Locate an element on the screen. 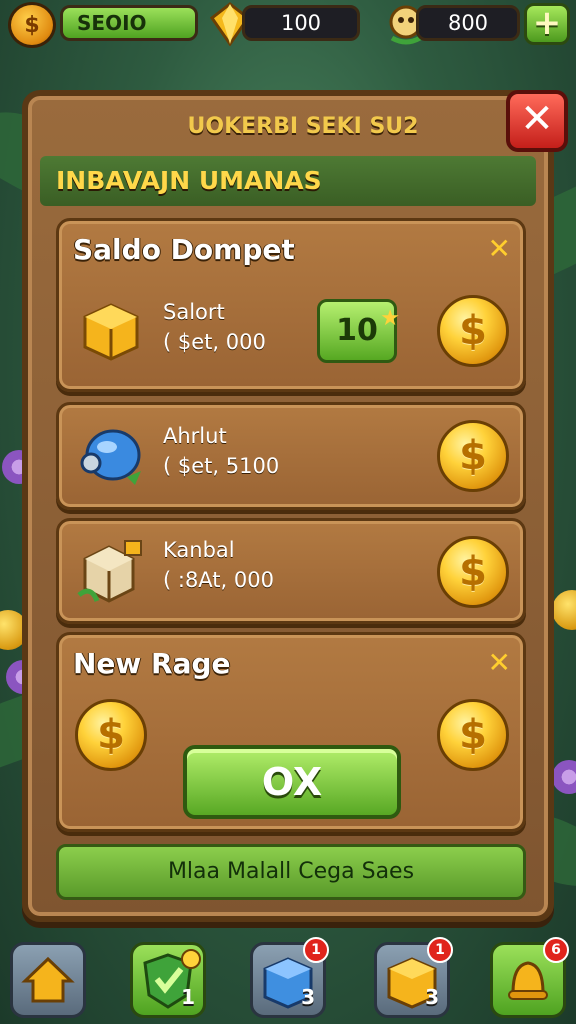  notification-badge: 6 is located at coordinates (556, 950).